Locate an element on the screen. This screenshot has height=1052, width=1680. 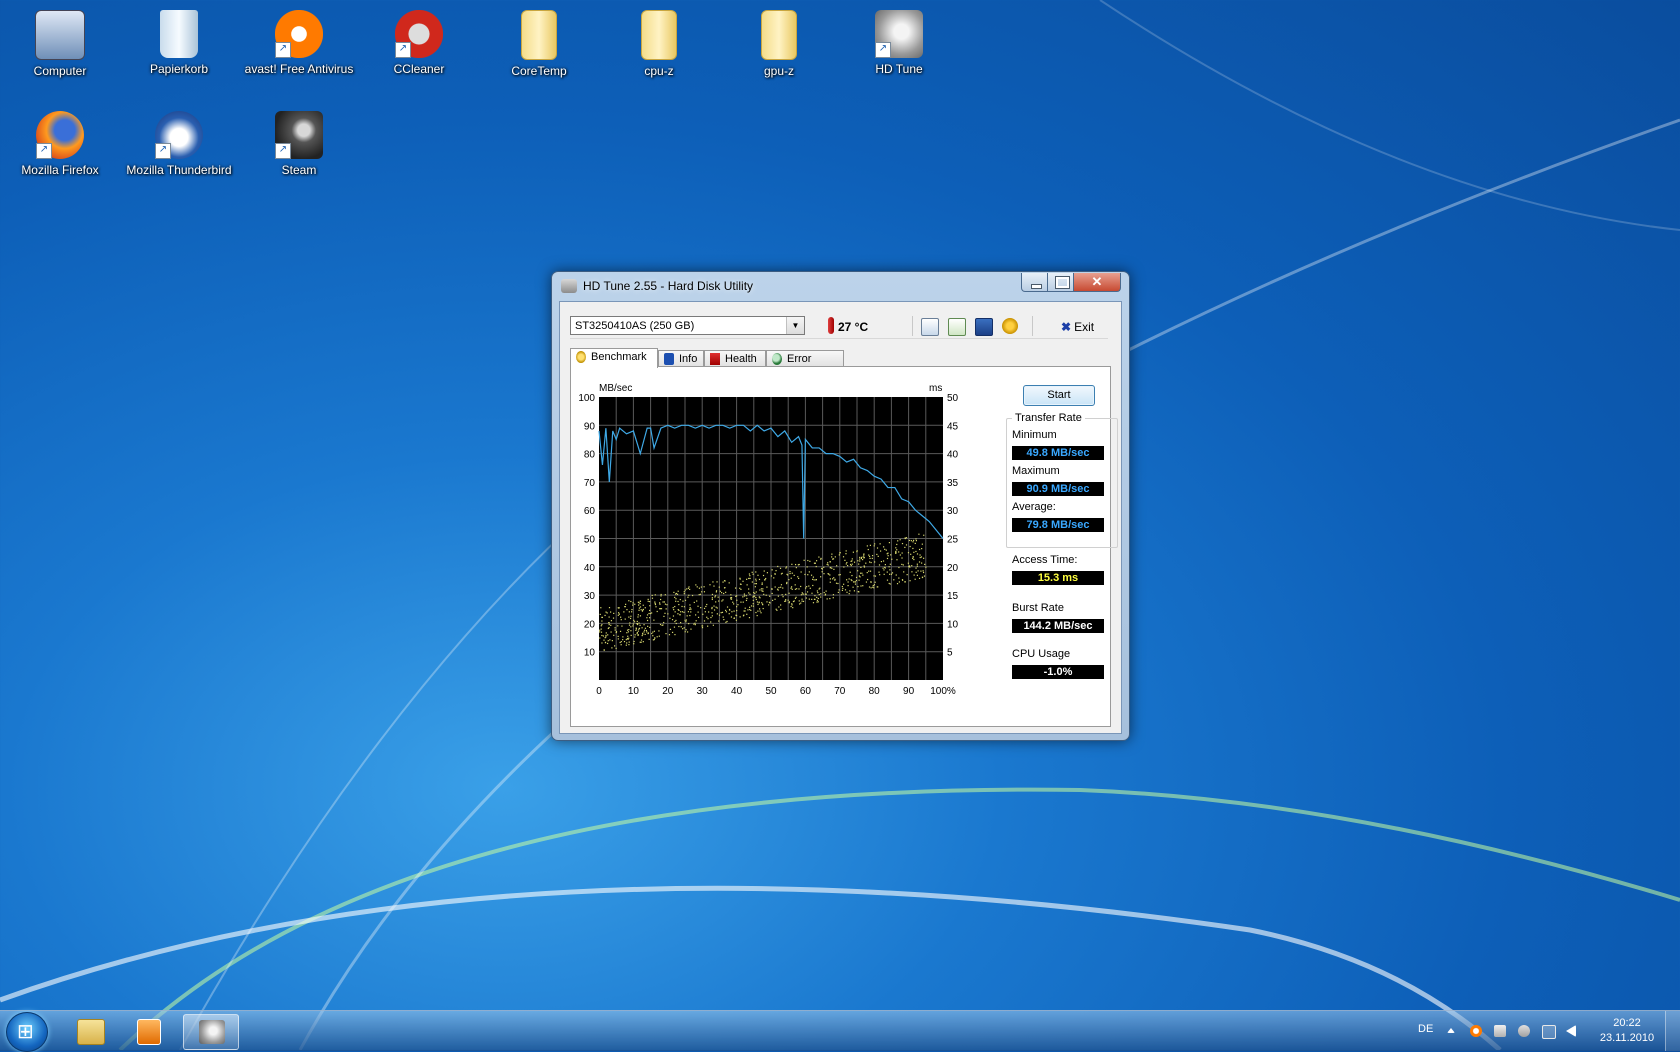
safely-remove-icon is located at coordinates (1524, 1031).